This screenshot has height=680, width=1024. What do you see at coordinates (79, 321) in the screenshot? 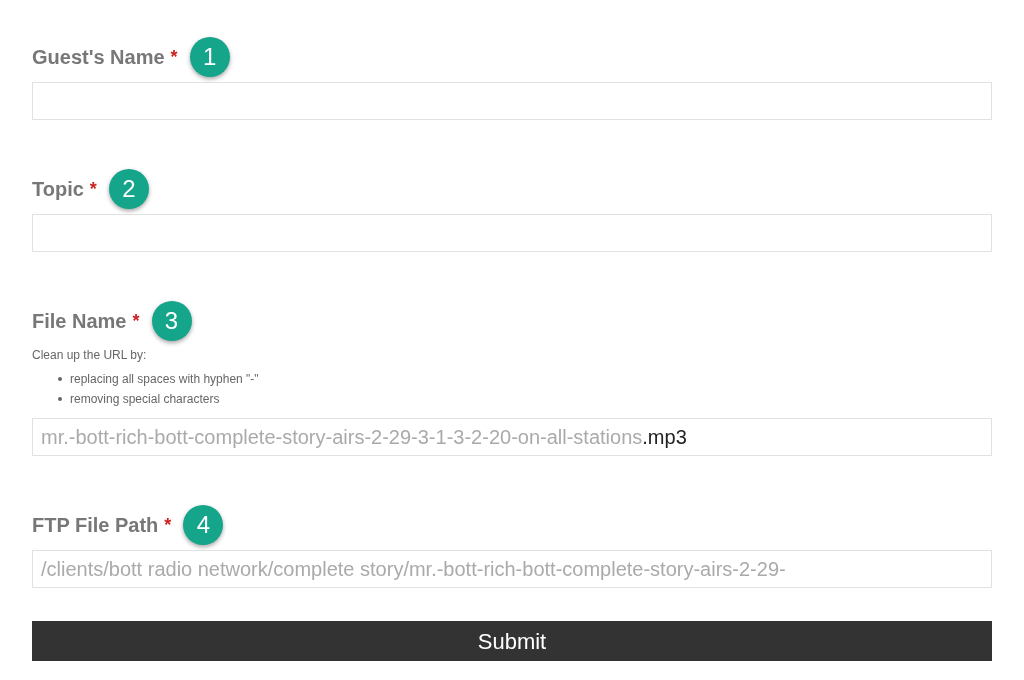
I see `field-label: File Name` at bounding box center [79, 321].